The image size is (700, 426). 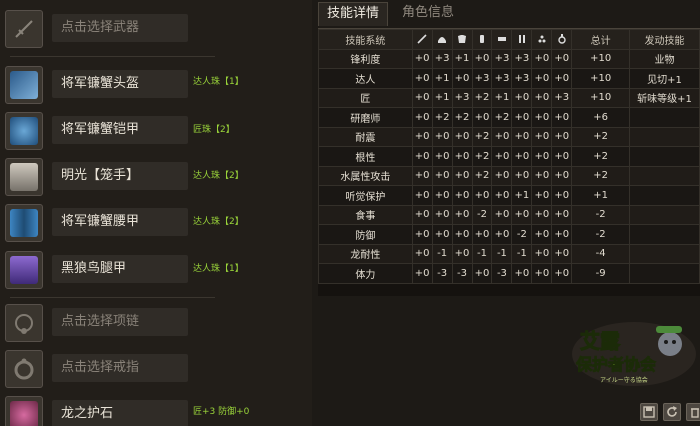 I want to click on table-row: 研磨师 +0 +2 +2 +0 +2 +0 +0 +0 +6, so click(x=509, y=117).